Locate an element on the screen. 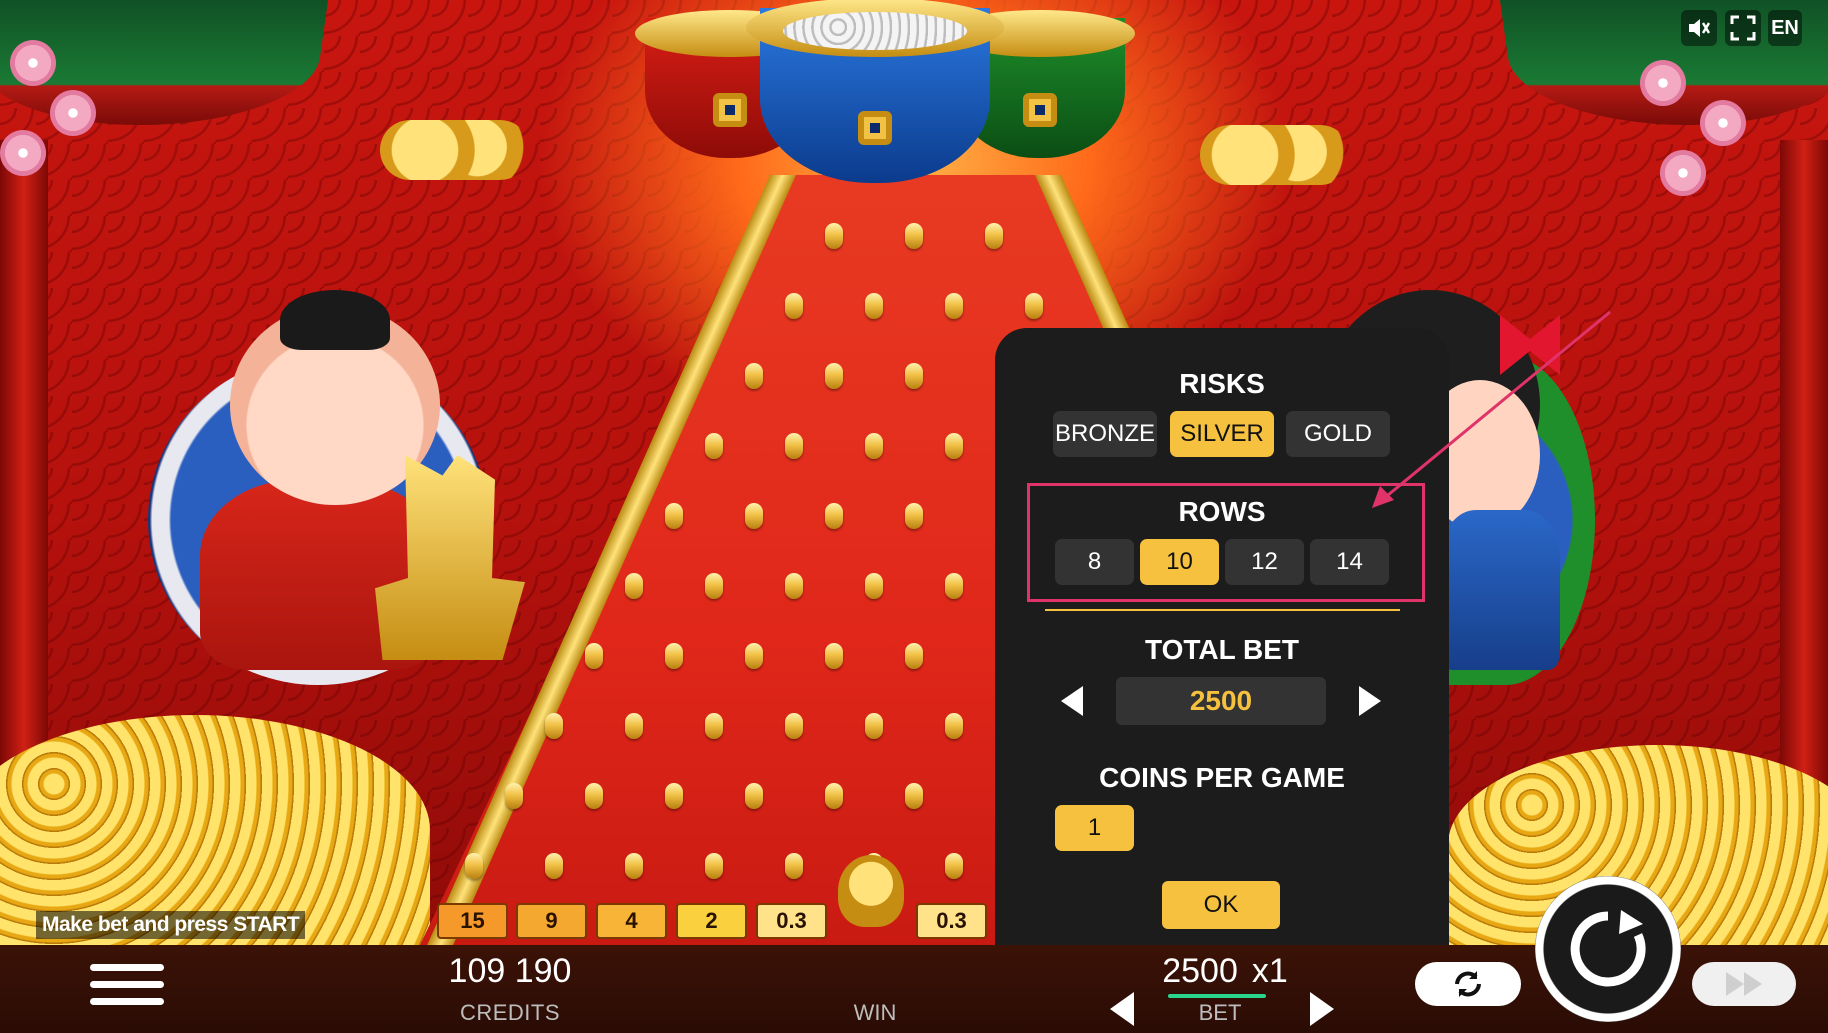  bet-display: 2500 x1 is located at coordinates (1225, 971).